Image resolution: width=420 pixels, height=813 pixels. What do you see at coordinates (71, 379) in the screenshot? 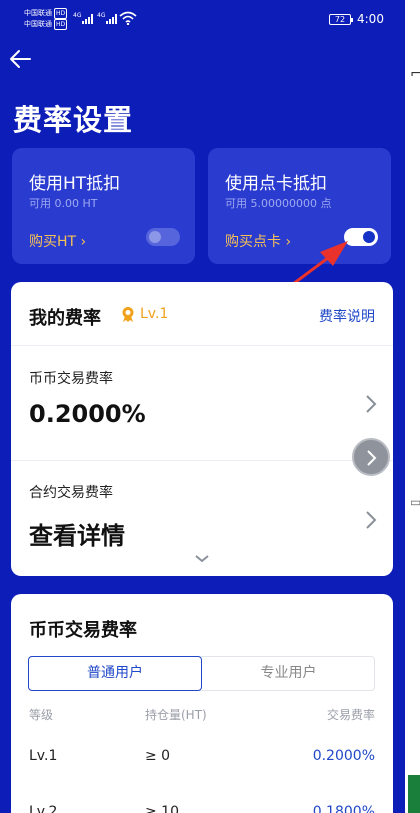
I see `spot-fee-label: 币币交易费率` at bounding box center [71, 379].